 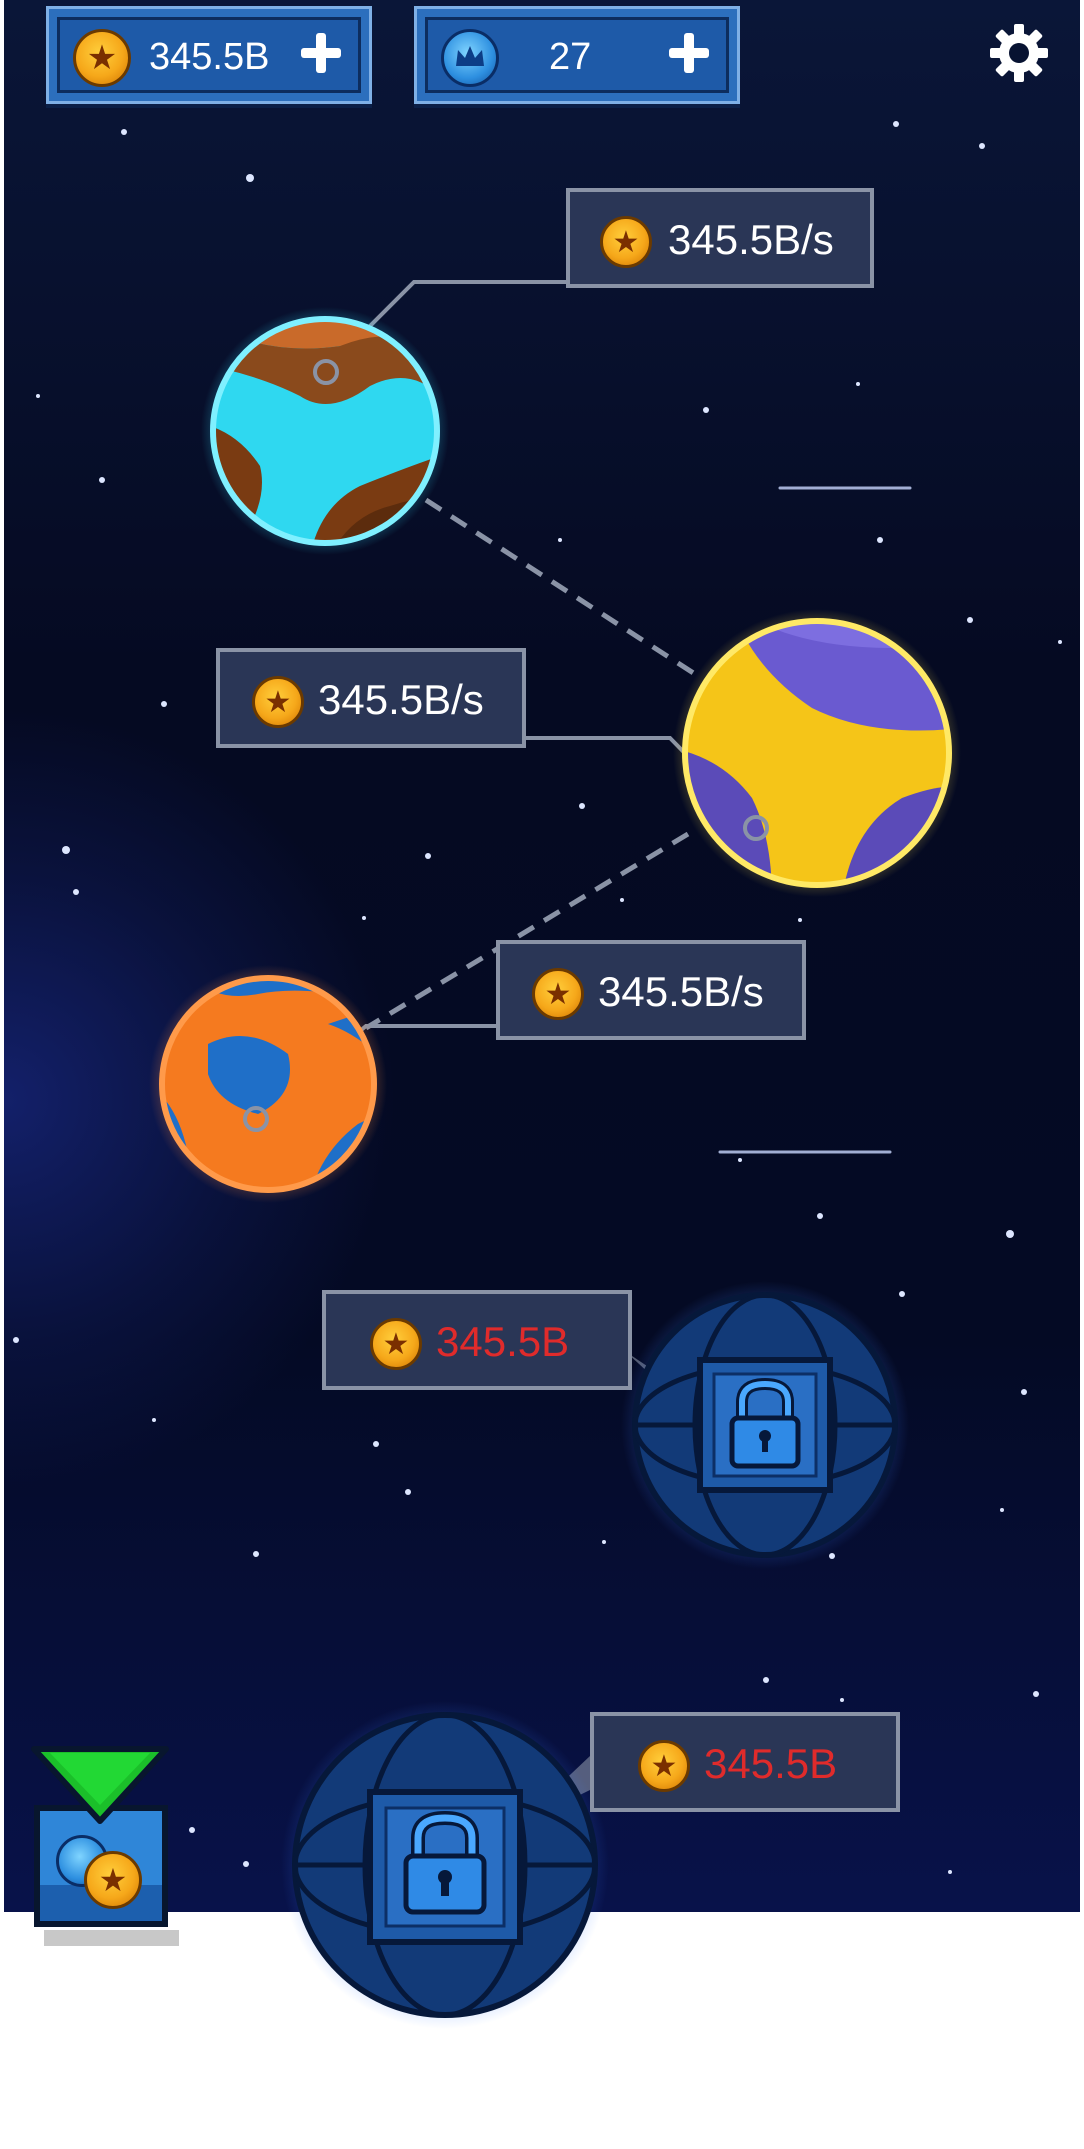 What do you see at coordinates (268, 1084) in the screenshot?
I see `planet-orange` at bounding box center [268, 1084].